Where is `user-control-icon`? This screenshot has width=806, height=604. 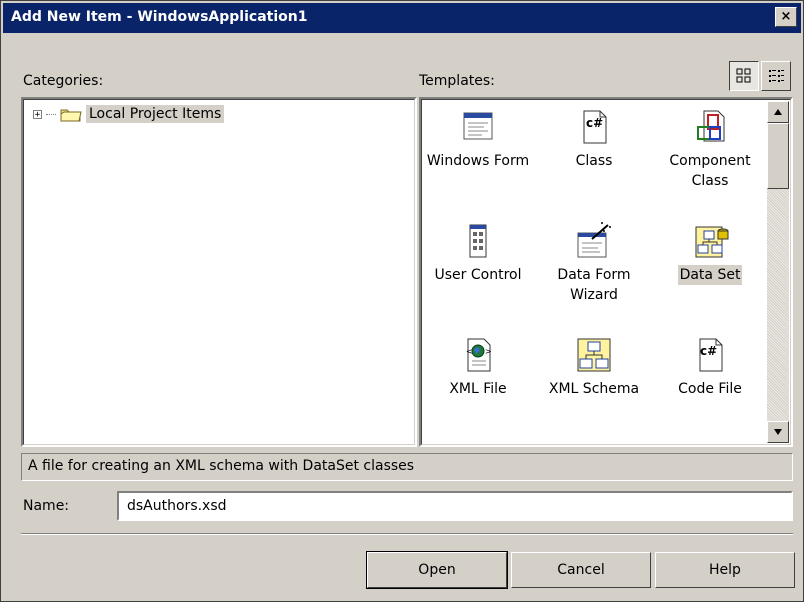 user-control-icon is located at coordinates (478, 241).